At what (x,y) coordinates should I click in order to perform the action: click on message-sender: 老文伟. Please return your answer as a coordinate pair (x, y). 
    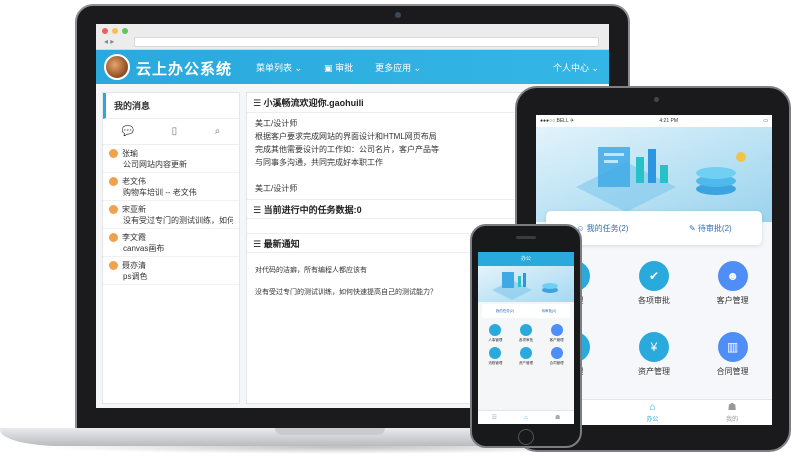
    Looking at the image, I should click on (134, 181).